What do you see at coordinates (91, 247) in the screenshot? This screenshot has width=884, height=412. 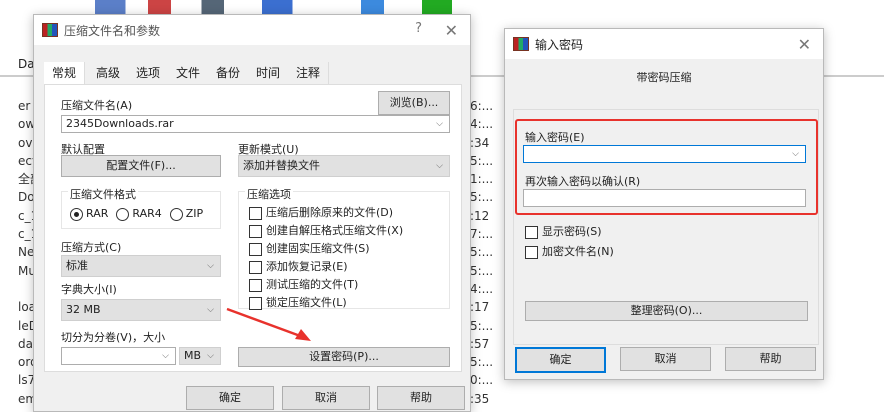 I see `method-label: 压缩方式(C)` at bounding box center [91, 247].